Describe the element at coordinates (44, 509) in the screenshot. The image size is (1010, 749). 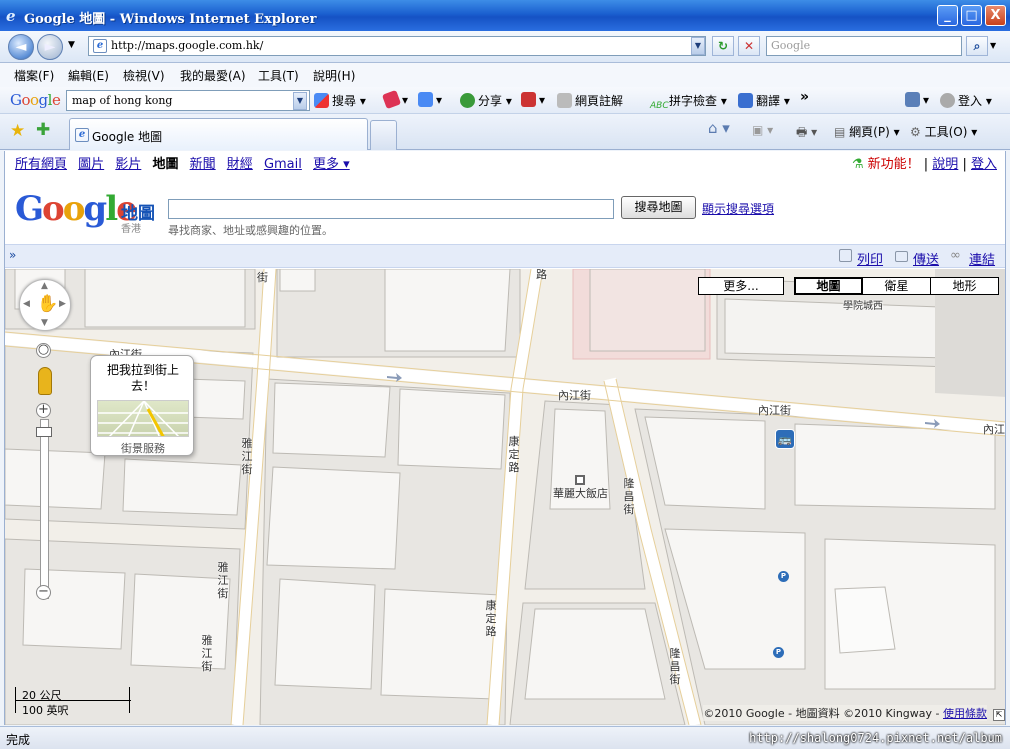
I see `zoom-slider` at that location.